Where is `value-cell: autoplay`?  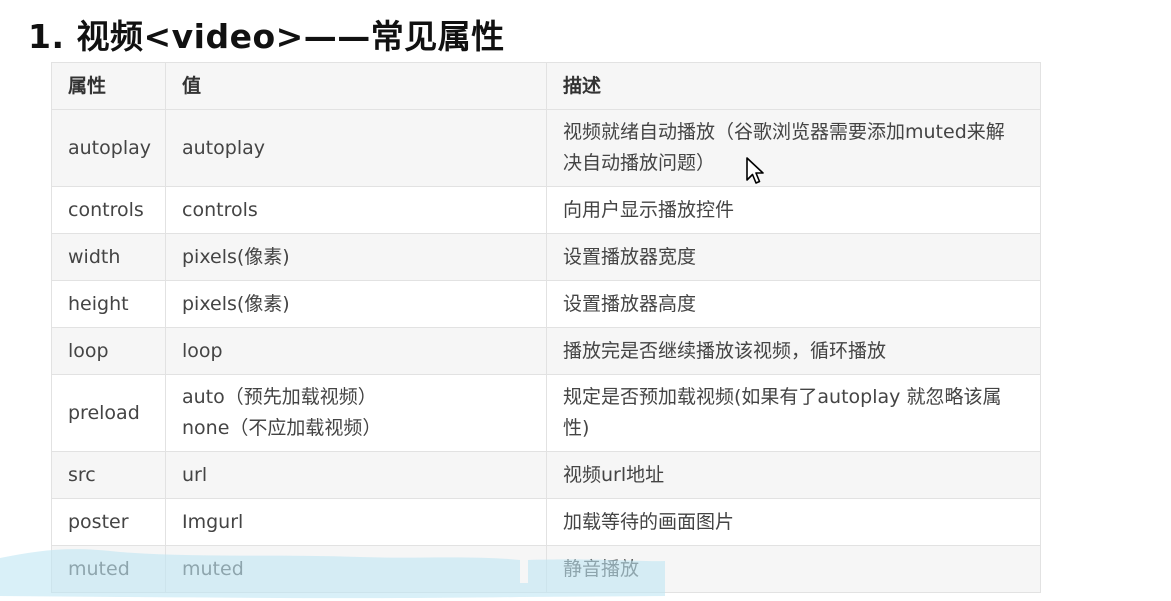
value-cell: autoplay is located at coordinates (356, 148).